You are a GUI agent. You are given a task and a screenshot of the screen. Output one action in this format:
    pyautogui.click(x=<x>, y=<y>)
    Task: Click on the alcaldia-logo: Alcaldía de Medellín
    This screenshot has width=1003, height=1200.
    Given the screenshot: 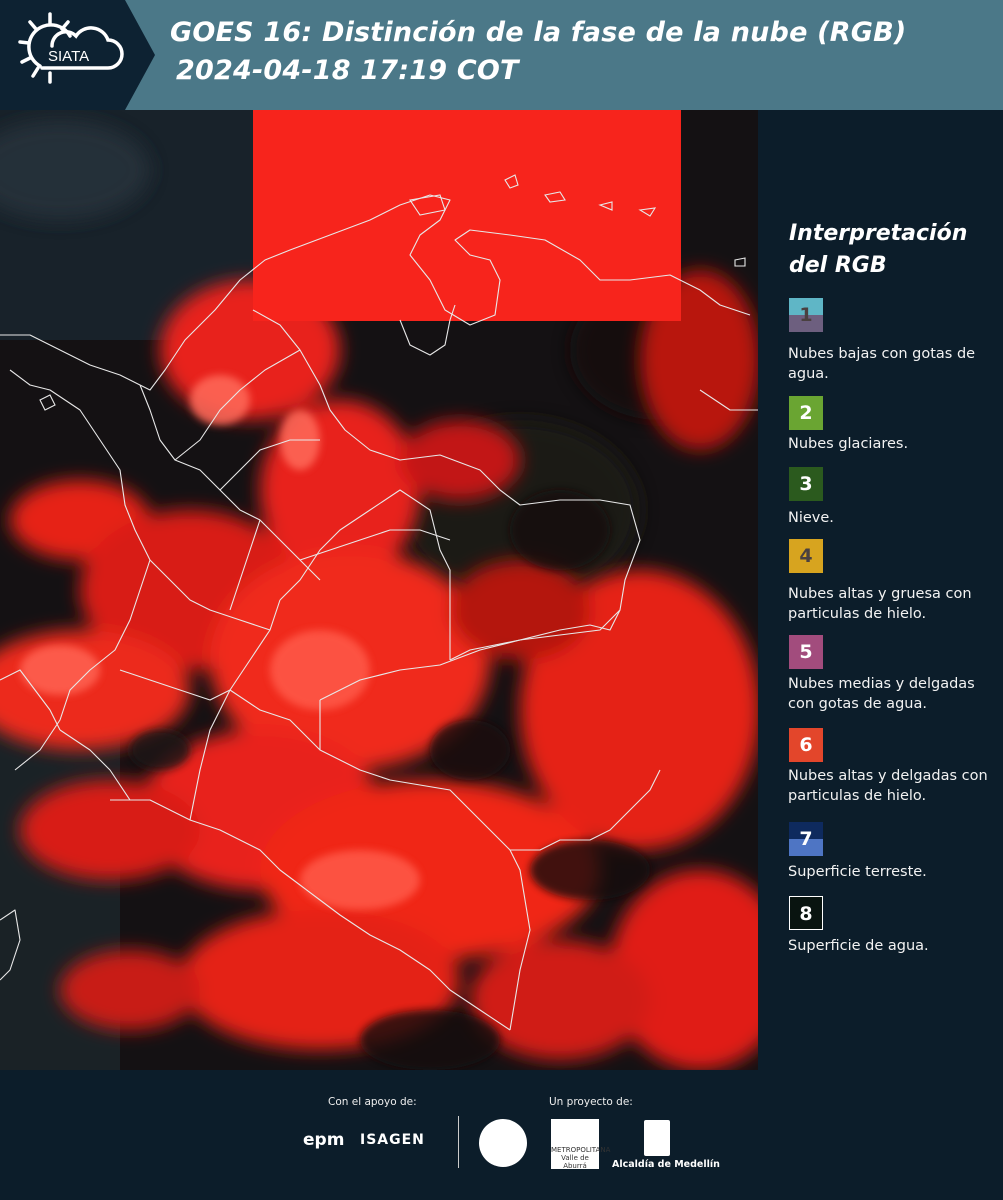 What is the action you would take?
    pyautogui.click(x=666, y=1164)
    